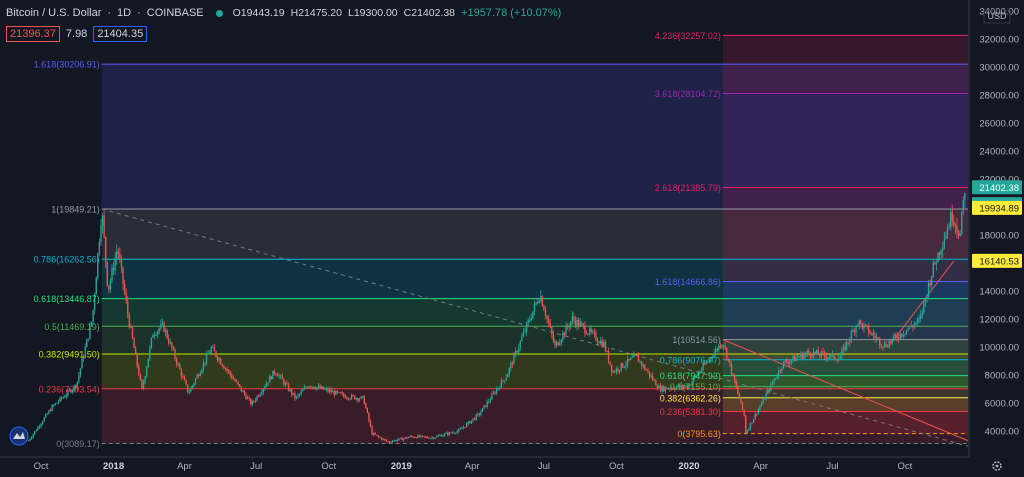  Describe the element at coordinates (69, 389) in the screenshot. I see `left-fib-label-0.236: 0.236(7003.54)` at that location.